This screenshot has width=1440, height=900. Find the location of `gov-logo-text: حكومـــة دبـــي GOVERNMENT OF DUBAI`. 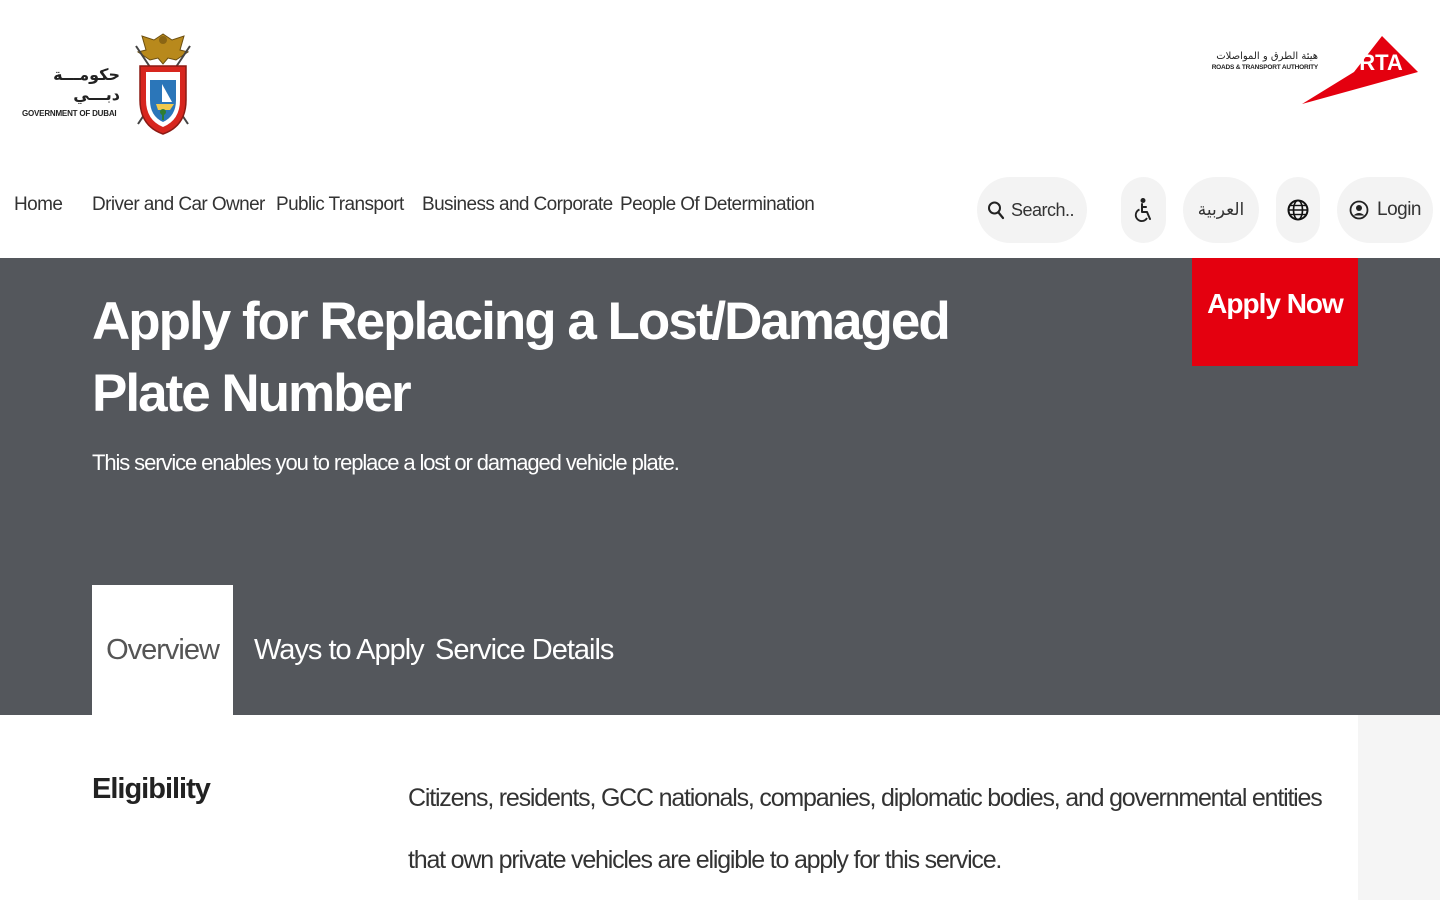

gov-logo-text: حكومـــة دبـــي GOVERNMENT OF DUBAI is located at coordinates (74, 91).